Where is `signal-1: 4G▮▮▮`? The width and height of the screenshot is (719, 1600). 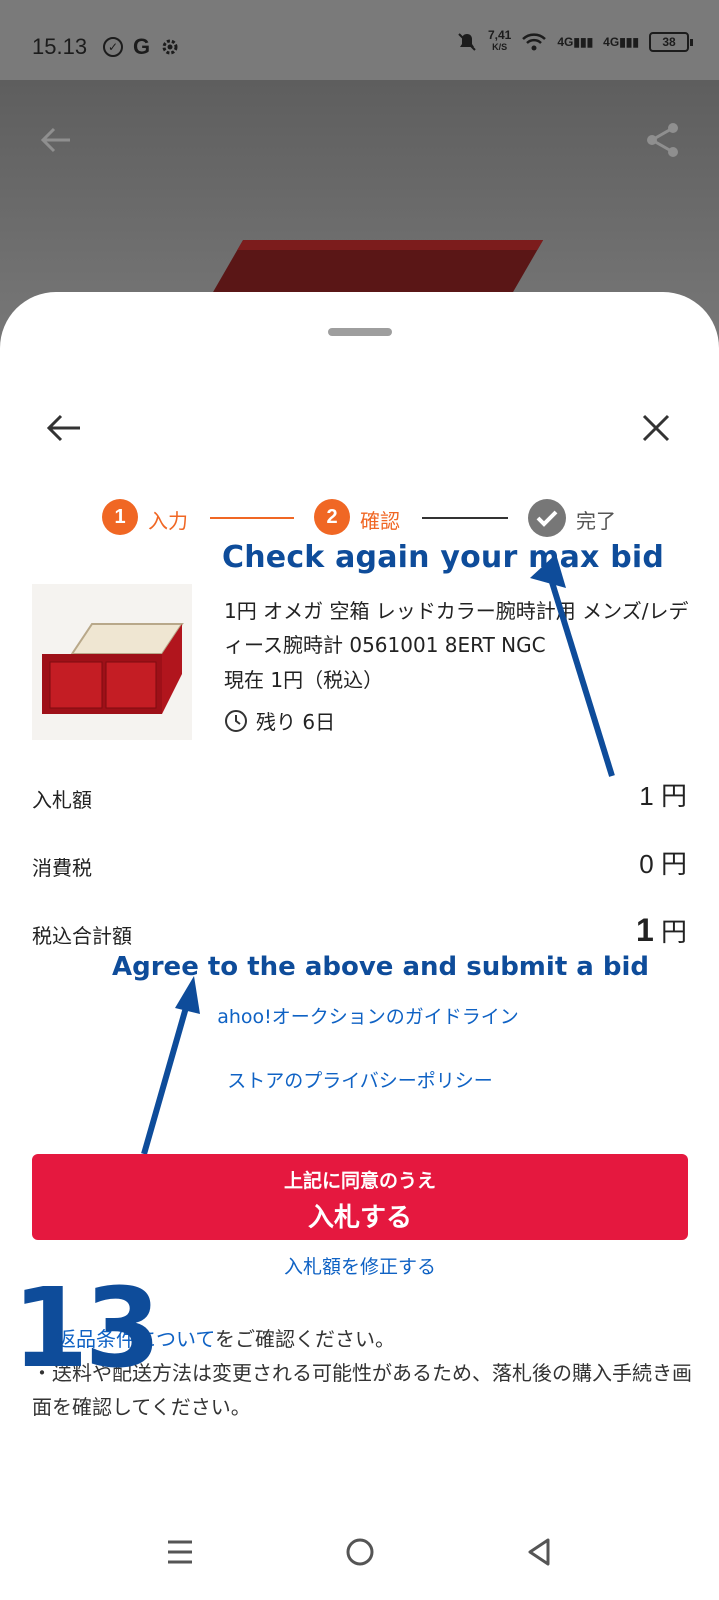 signal-1: 4G▮▮▮ is located at coordinates (575, 41).